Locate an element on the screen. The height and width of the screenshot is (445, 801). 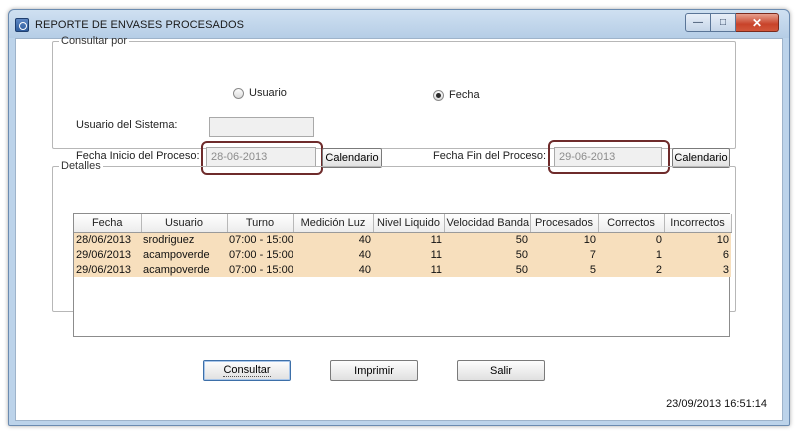
cell-incorrectos: 6 is located at coordinates (697, 254).